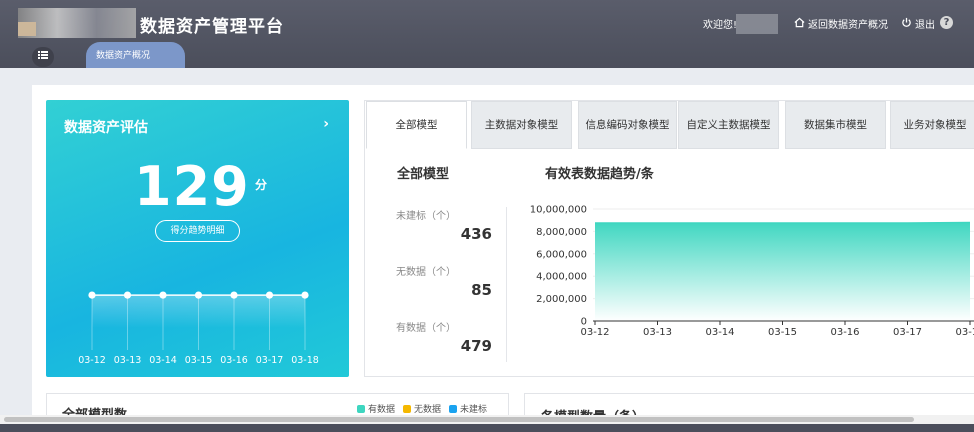 Image resolution: width=974 pixels, height=432 pixels. Describe the element at coordinates (907, 332) in the screenshot. I see `x-tick-label: 03-17` at that location.